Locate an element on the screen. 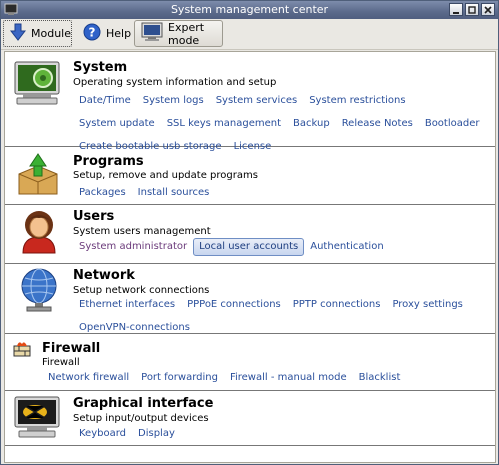  section-description: Operating system information and setup is located at coordinates (175, 82).